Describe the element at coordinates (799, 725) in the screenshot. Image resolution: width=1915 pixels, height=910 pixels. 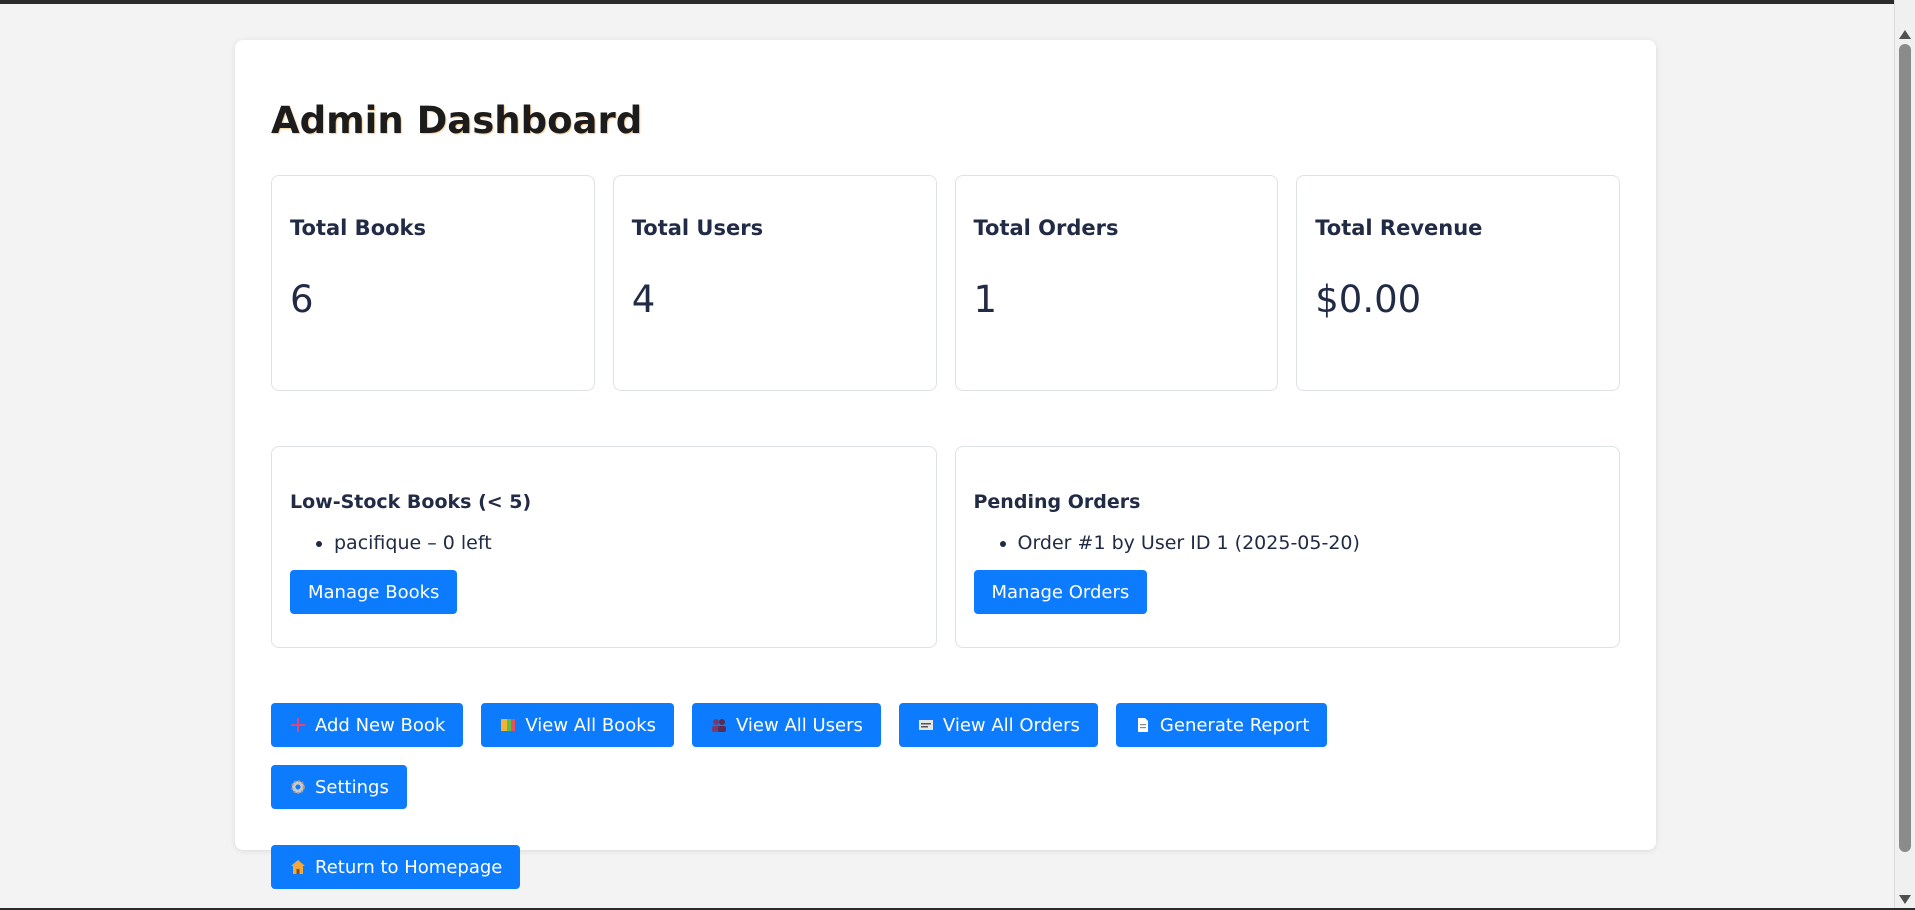
I see `button-label: View All Users` at that location.